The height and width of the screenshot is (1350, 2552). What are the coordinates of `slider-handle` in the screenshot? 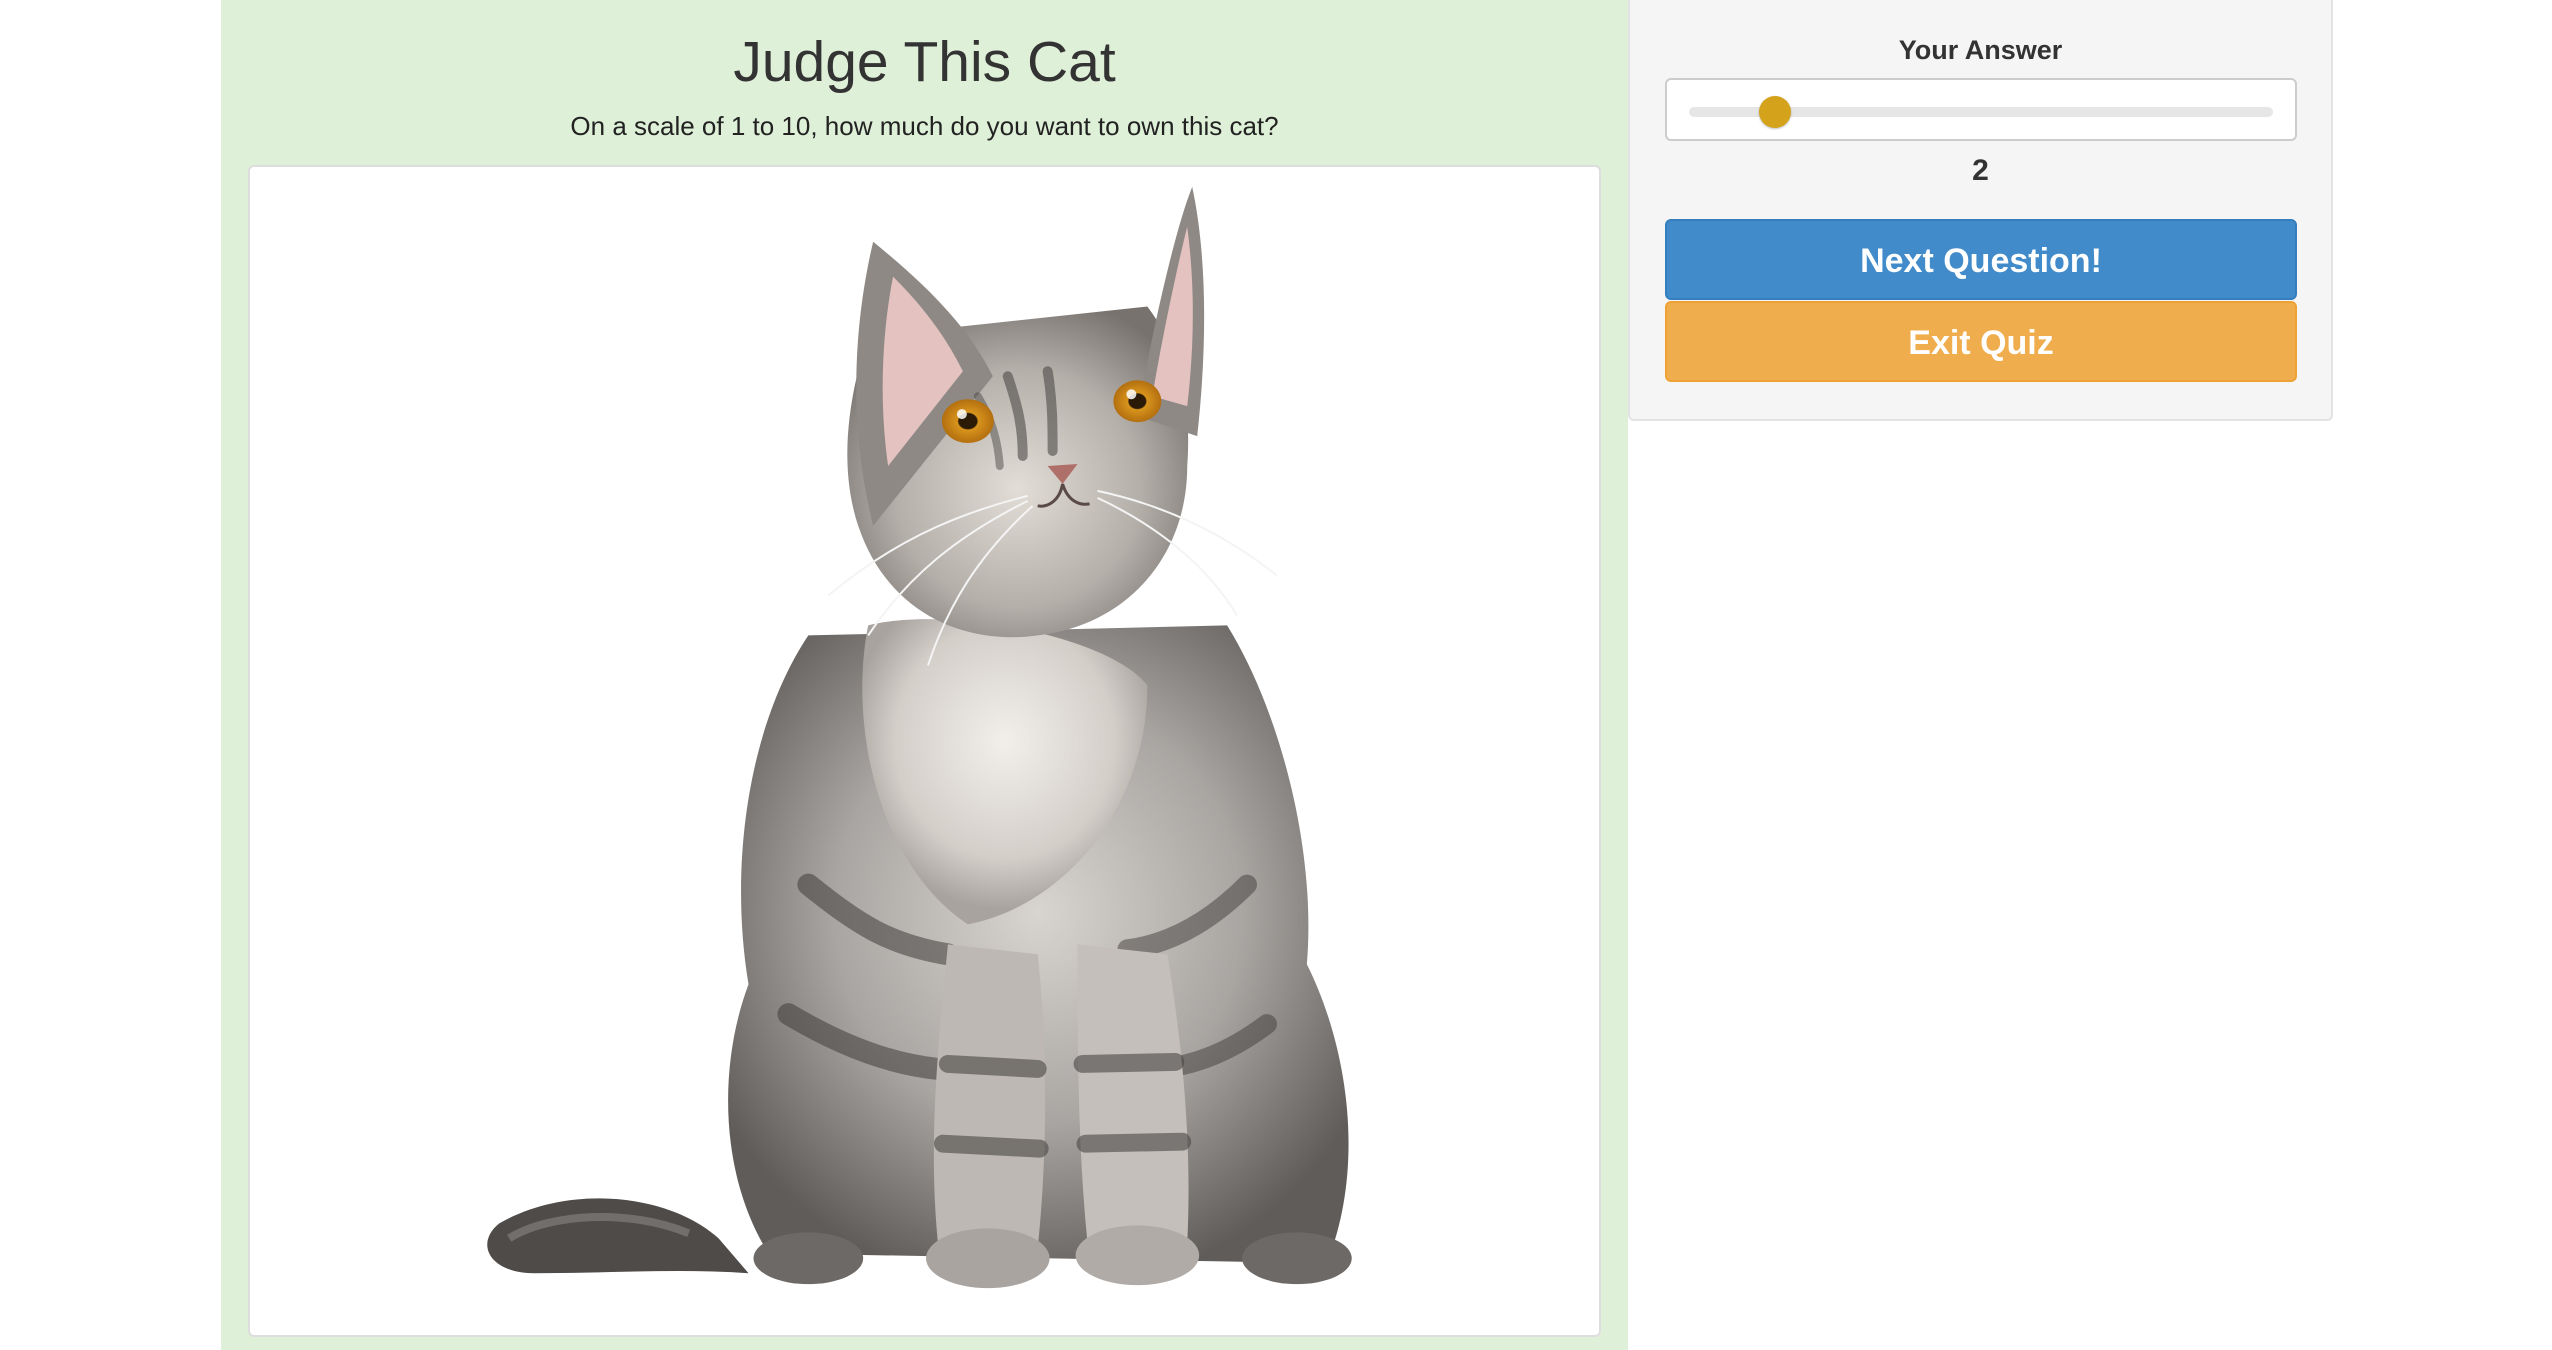 It's located at (1775, 112).